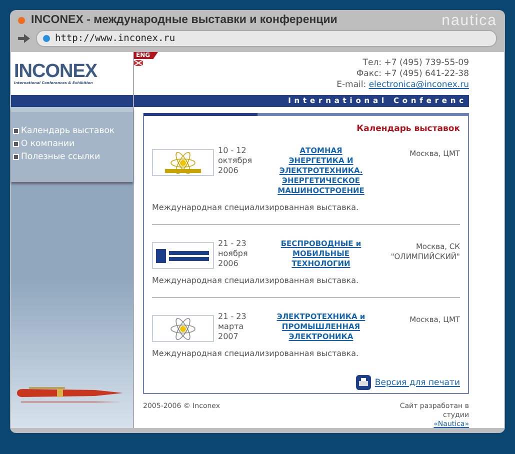 The image size is (515, 454). What do you see at coordinates (233, 151) in the screenshot?
I see `event-dates: 10 - 12` at bounding box center [233, 151].